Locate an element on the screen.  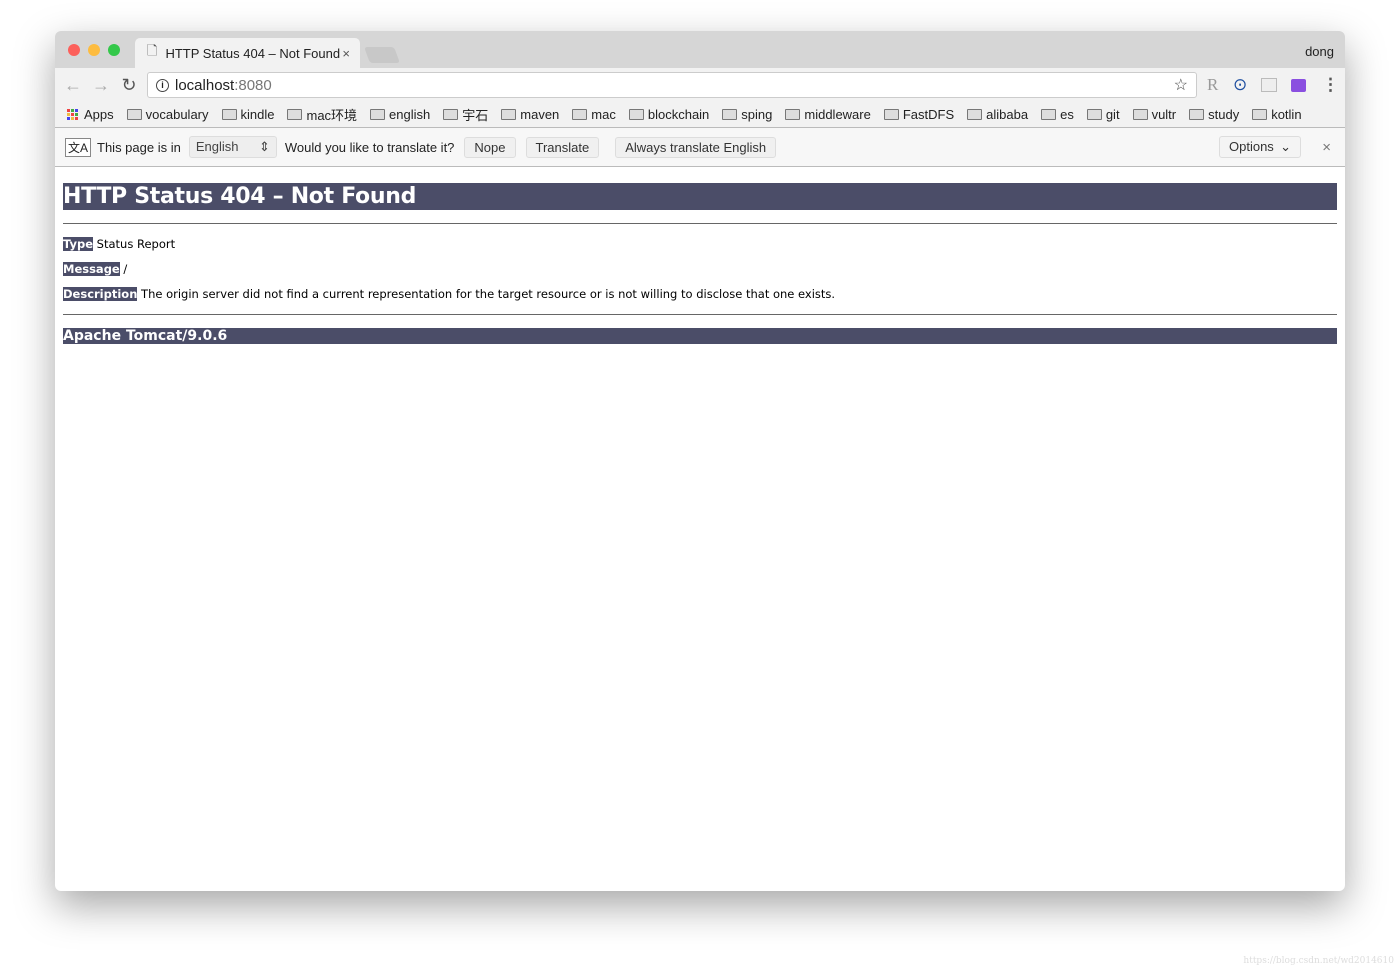
close-translate-icon: × is located at coordinates (1326, 147).